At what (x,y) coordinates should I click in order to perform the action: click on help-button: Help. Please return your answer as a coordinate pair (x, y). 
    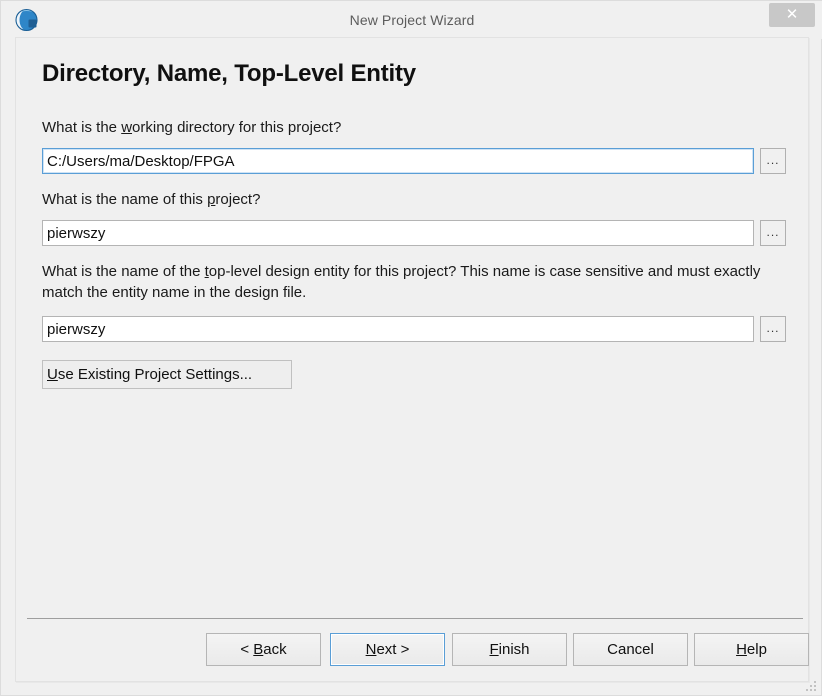
    Looking at the image, I should click on (751, 649).